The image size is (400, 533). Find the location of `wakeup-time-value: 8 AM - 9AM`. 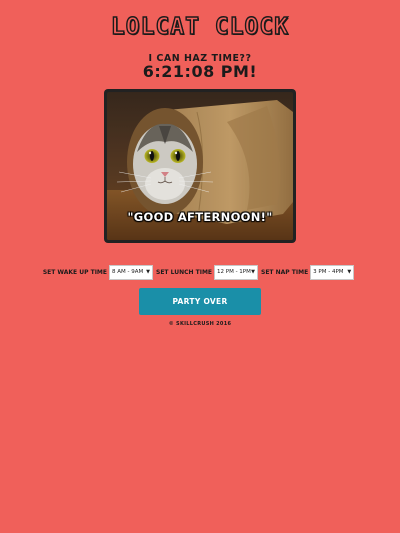

wakeup-time-value: 8 AM - 9AM is located at coordinates (128, 272).